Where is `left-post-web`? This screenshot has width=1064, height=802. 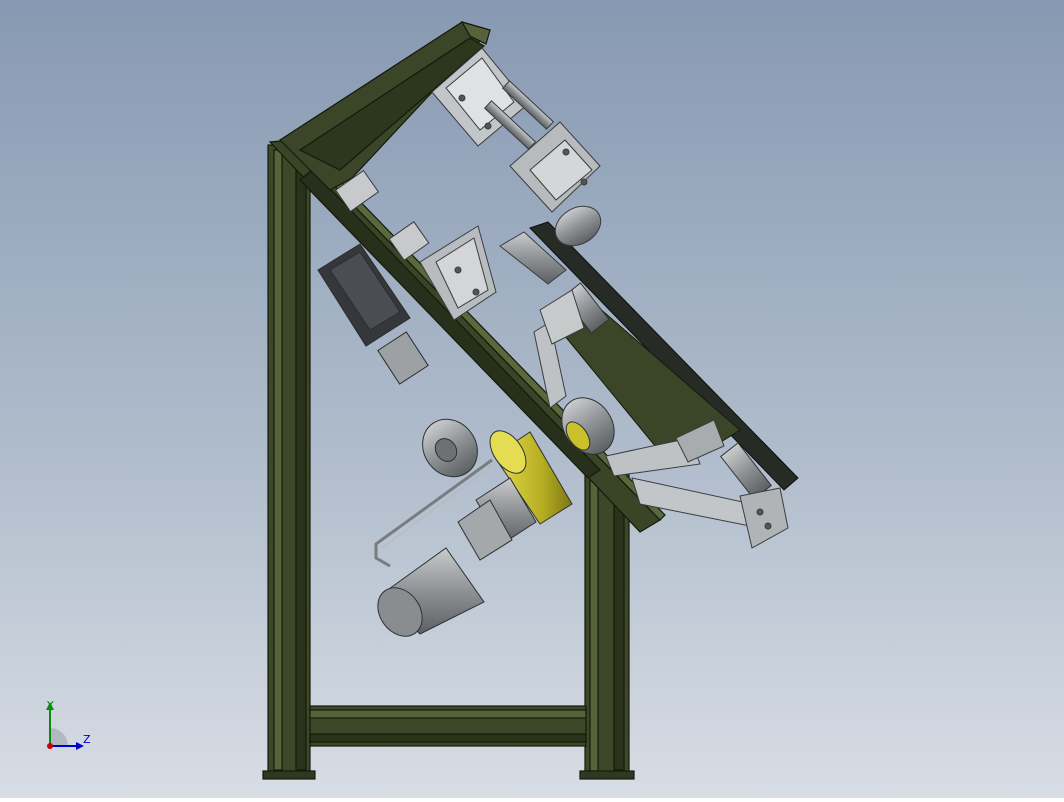 left-post-web is located at coordinates (301, 465).